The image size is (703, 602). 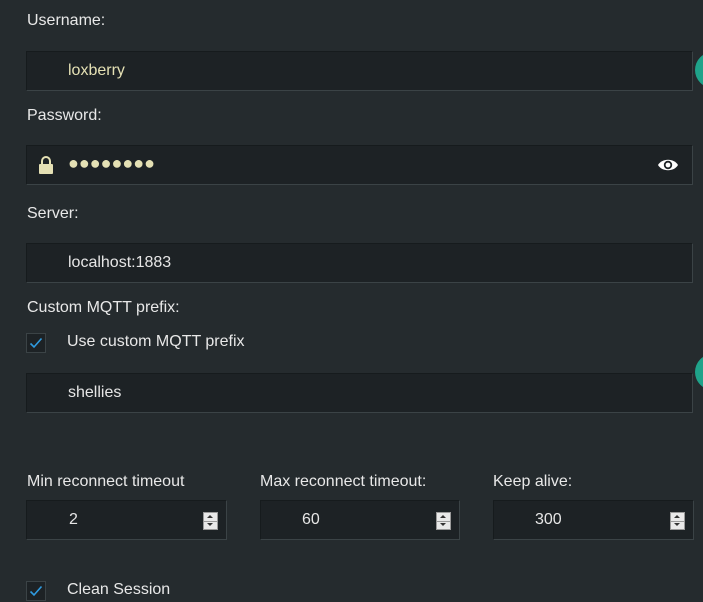 I want to click on min-reconnect-value: 2, so click(x=73, y=519).